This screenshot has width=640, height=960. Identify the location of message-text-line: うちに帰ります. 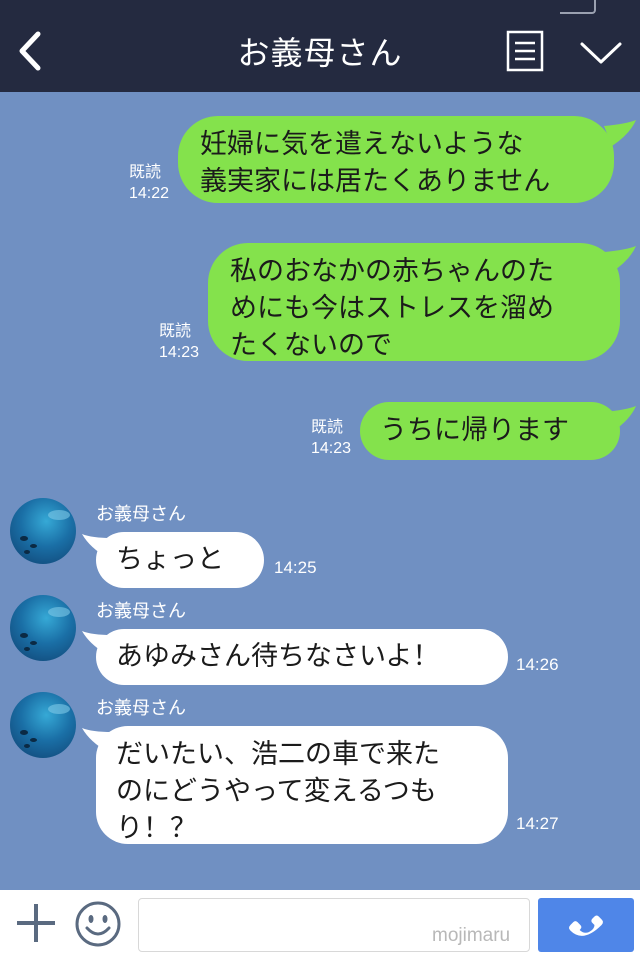
(474, 430).